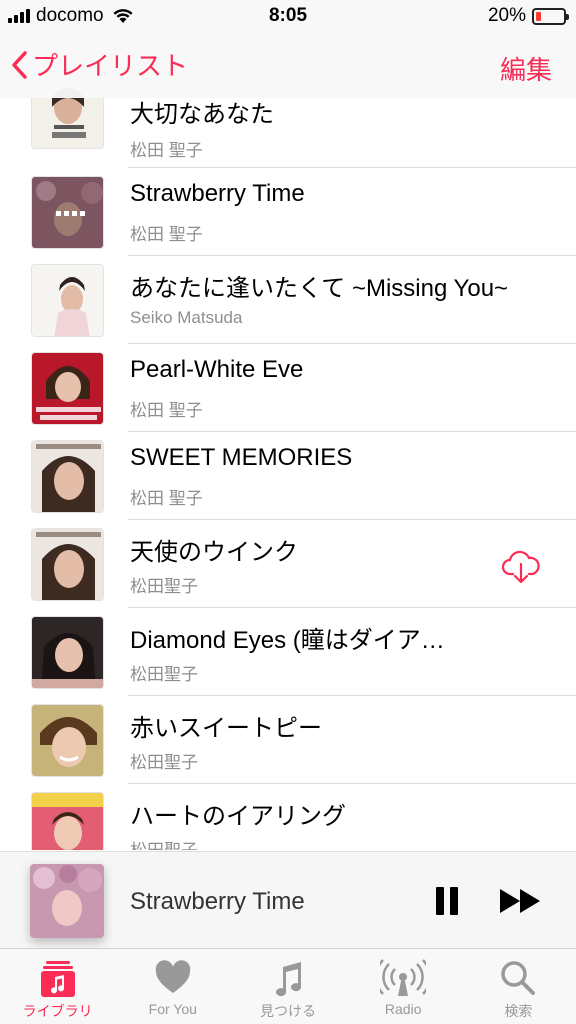  What do you see at coordinates (288, 212) in the screenshot?
I see `song-row: Strawberry Time 松田 聖子` at bounding box center [288, 212].